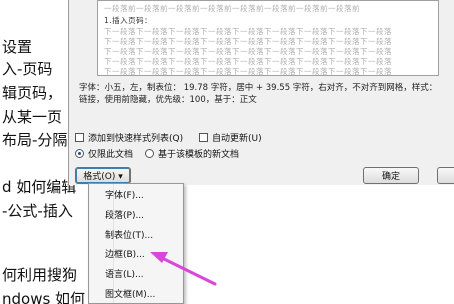 The width and height of the screenshot is (454, 304). What do you see at coordinates (237, 139) in the screenshot?
I see `auto-update-label: 自动更新(U)` at bounding box center [237, 139].